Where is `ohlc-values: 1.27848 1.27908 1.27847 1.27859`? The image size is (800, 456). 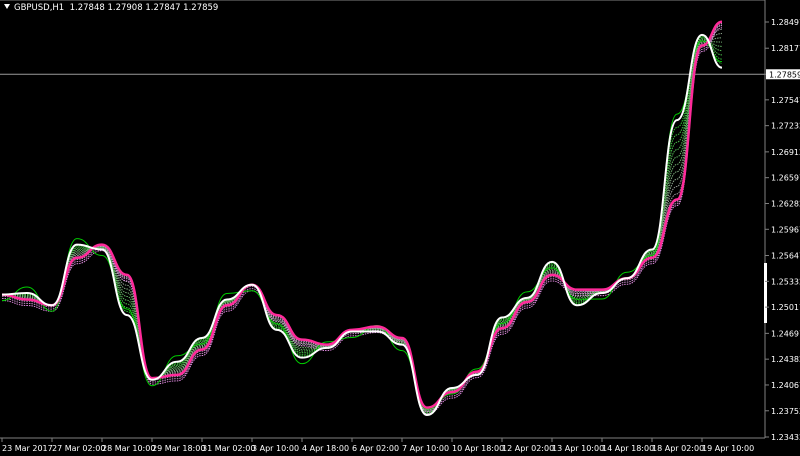 ohlc-values: 1.27848 1.27908 1.27847 1.27859 is located at coordinates (144, 8).